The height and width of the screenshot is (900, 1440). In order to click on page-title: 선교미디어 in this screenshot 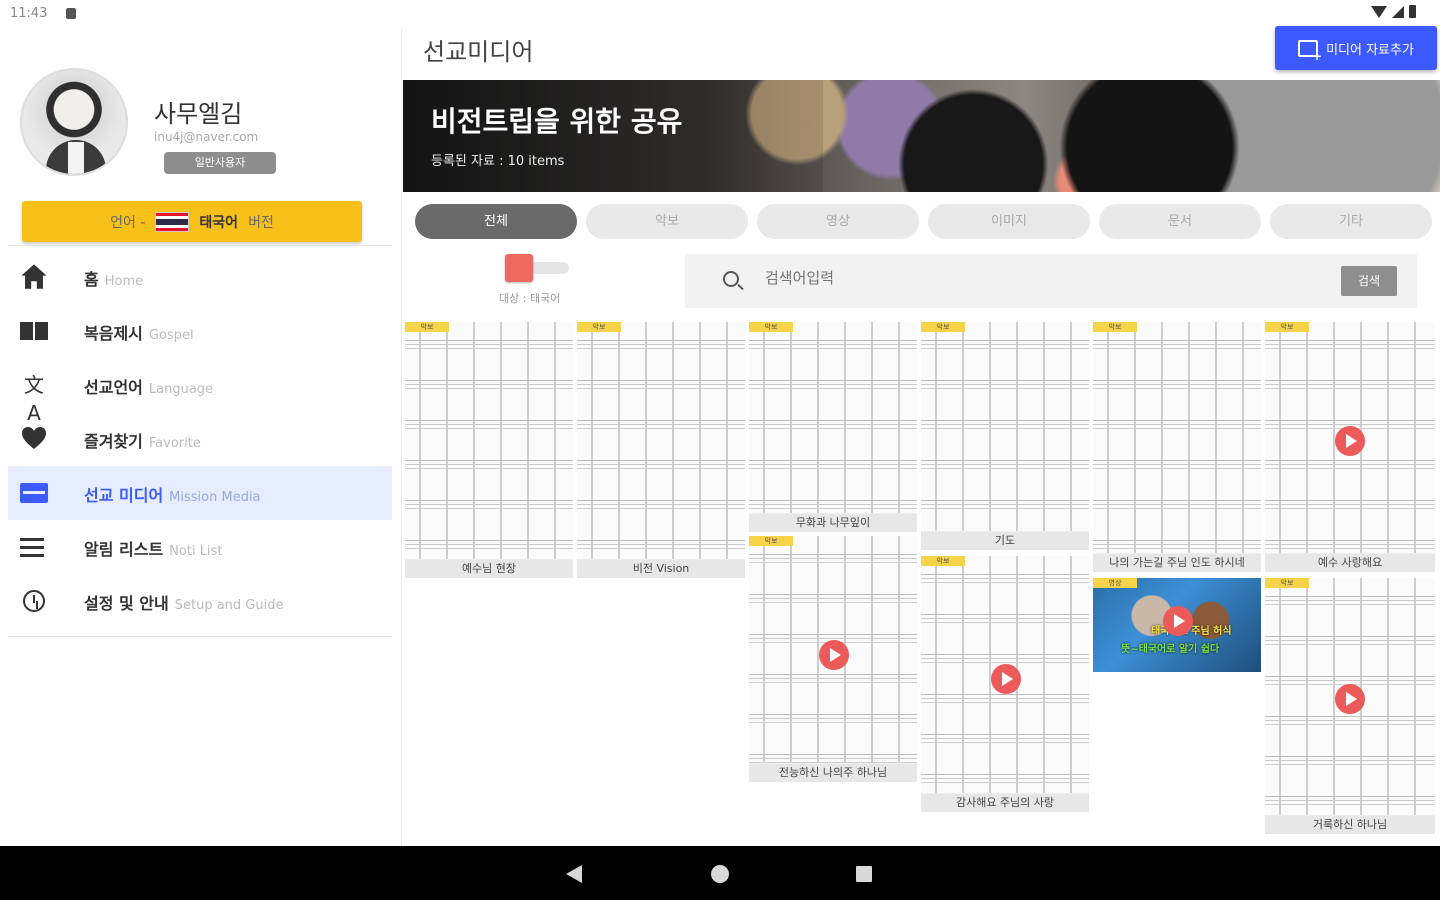, I will do `click(478, 52)`.